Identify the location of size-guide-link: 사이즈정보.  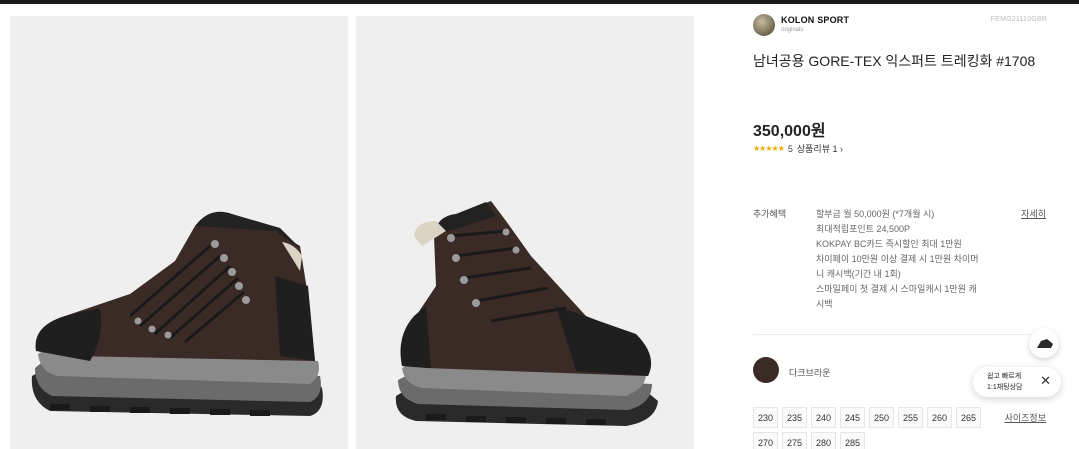
(1025, 417).